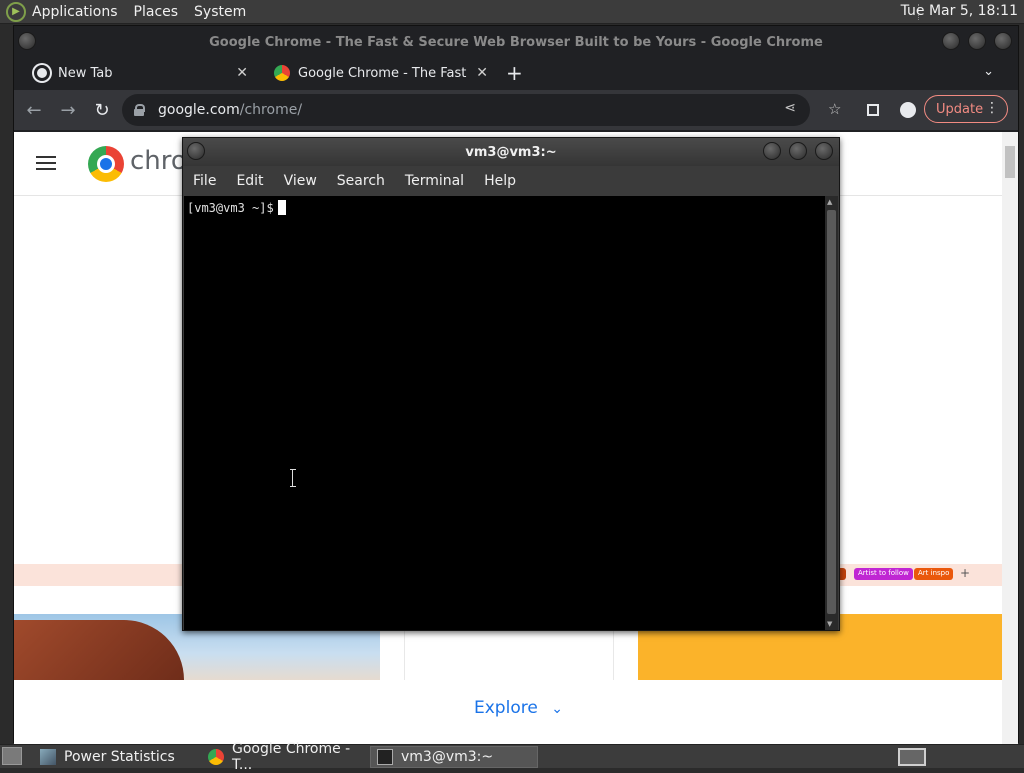 Image resolution: width=1024 pixels, height=773 pixels. I want to click on taskbar-label: vm3@vm3:~, so click(447, 757).